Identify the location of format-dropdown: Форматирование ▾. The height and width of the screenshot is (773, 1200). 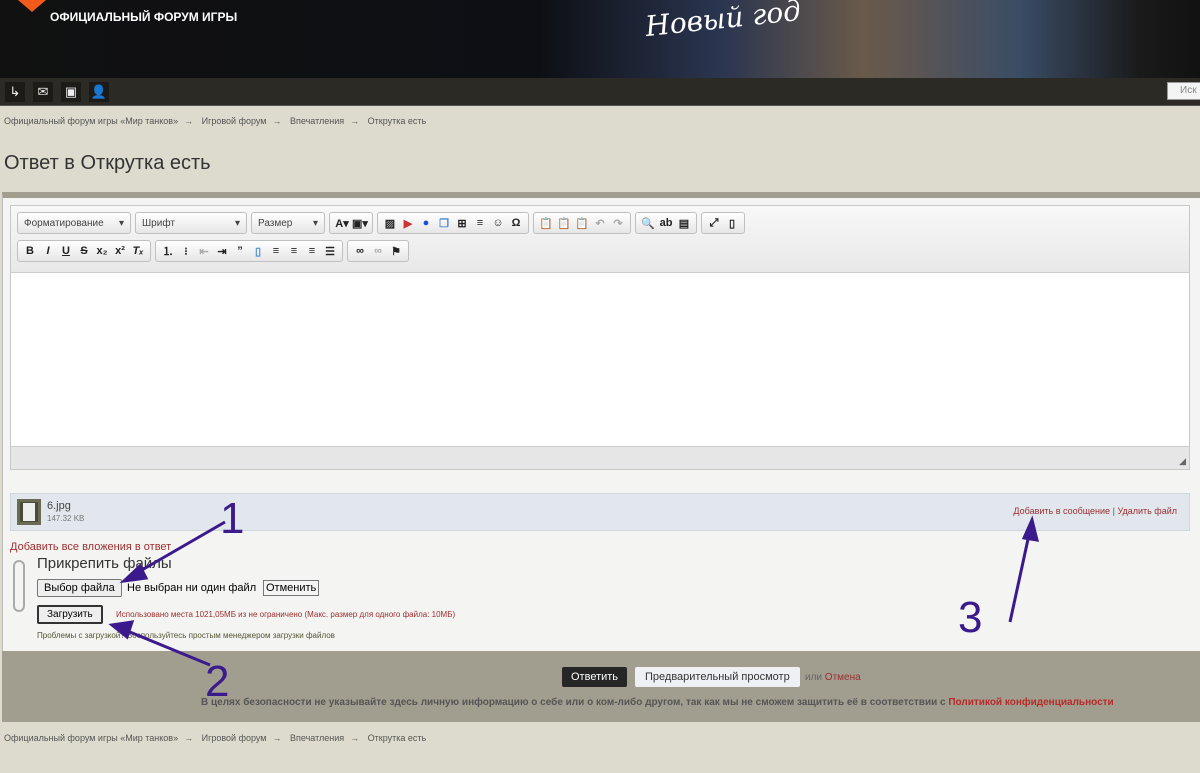
(74, 223).